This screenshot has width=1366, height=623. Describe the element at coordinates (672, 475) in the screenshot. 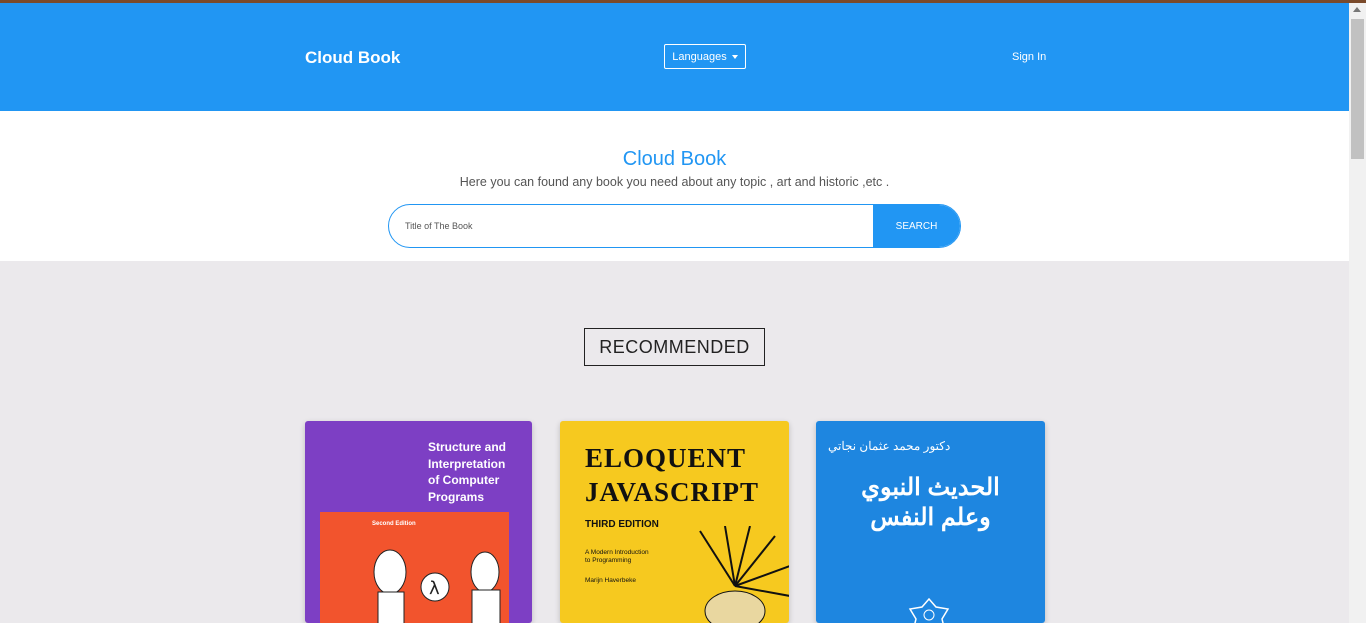

I see `book-cover-title: ELOQUENT JAVASCRIPT` at that location.